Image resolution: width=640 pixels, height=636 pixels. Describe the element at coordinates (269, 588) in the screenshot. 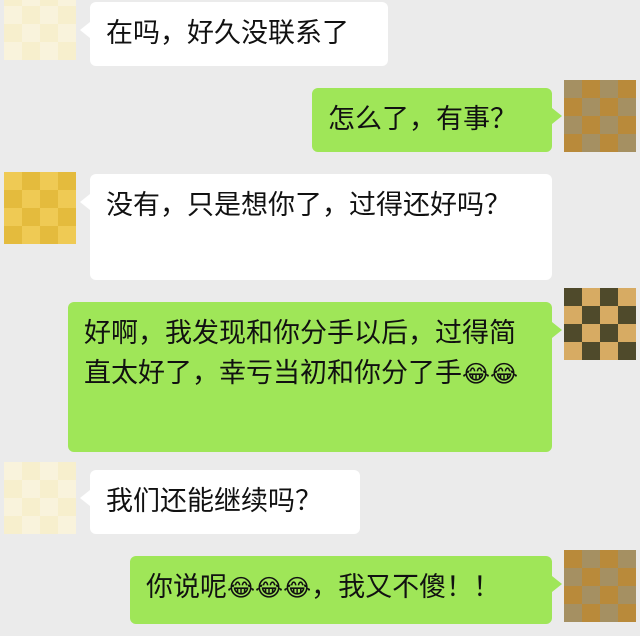

I see `laughing-crying-emoji: 😂😂😂` at that location.